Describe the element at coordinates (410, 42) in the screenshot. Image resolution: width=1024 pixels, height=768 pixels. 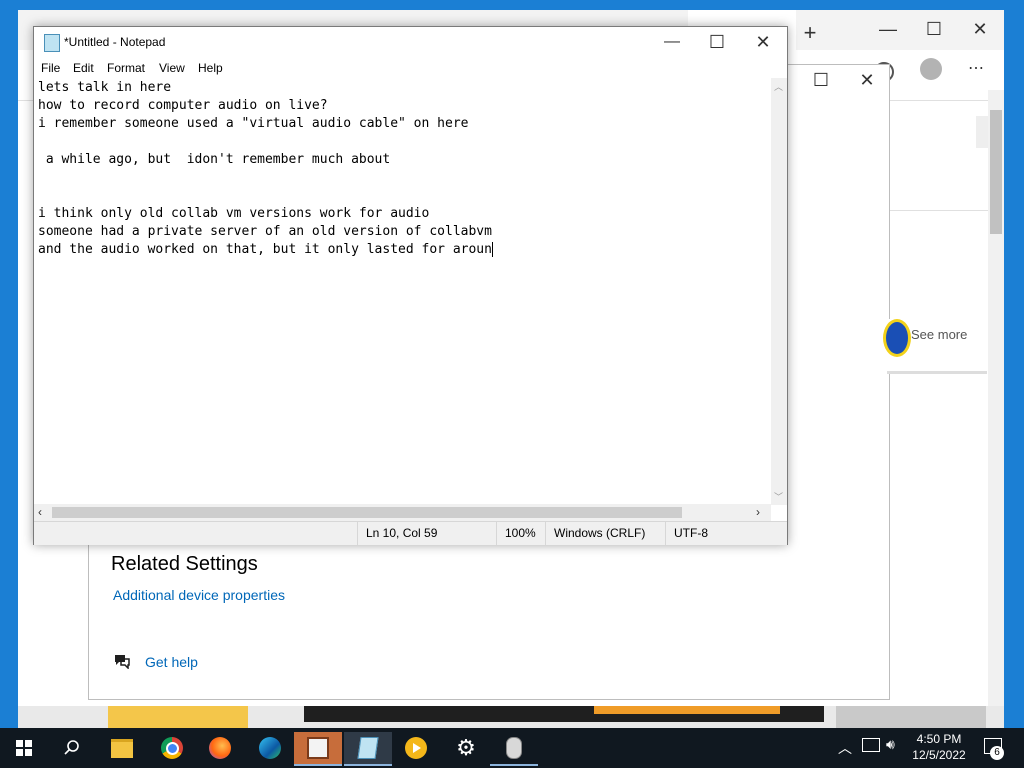
I see `notepad-title-bar: *Untitled - Notepad — ☐ ✕` at that location.